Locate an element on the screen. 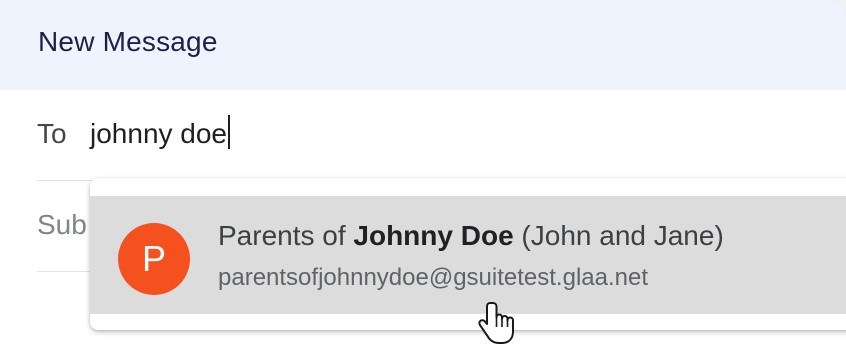  subject-label: Sub is located at coordinates (62, 224).